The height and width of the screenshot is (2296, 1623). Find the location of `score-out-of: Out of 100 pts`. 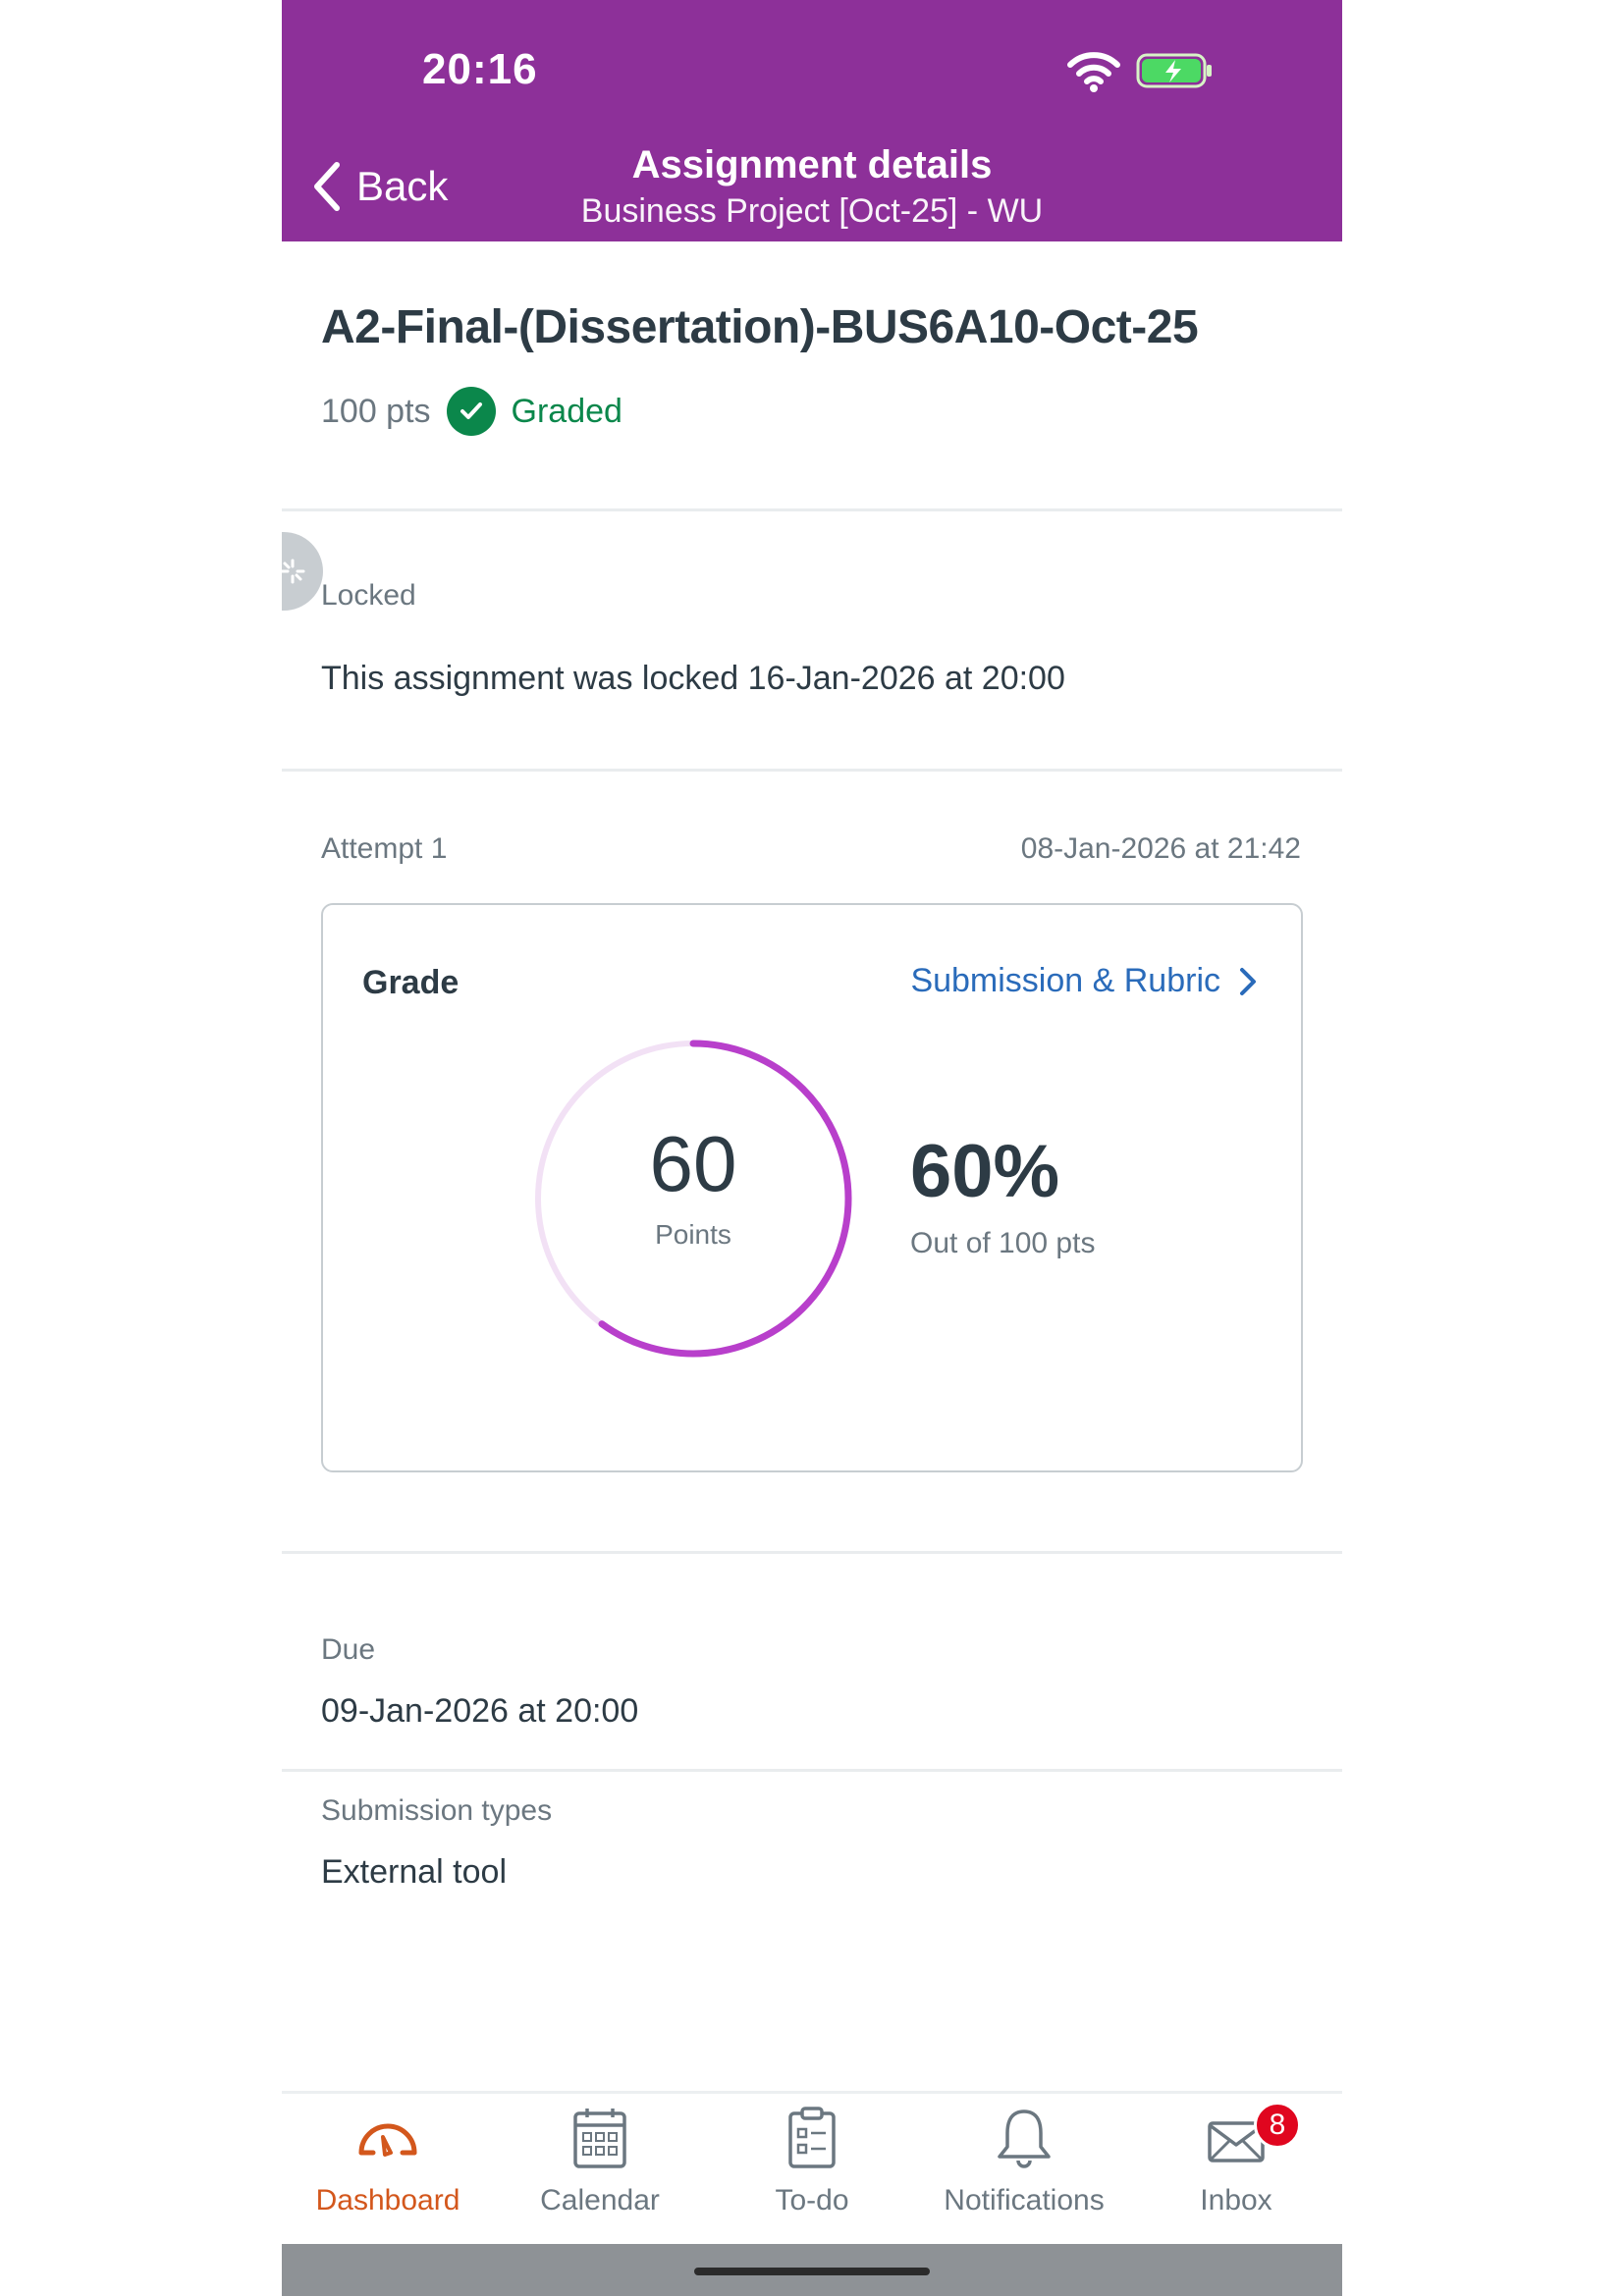

score-out-of: Out of 100 pts is located at coordinates (1003, 1243).